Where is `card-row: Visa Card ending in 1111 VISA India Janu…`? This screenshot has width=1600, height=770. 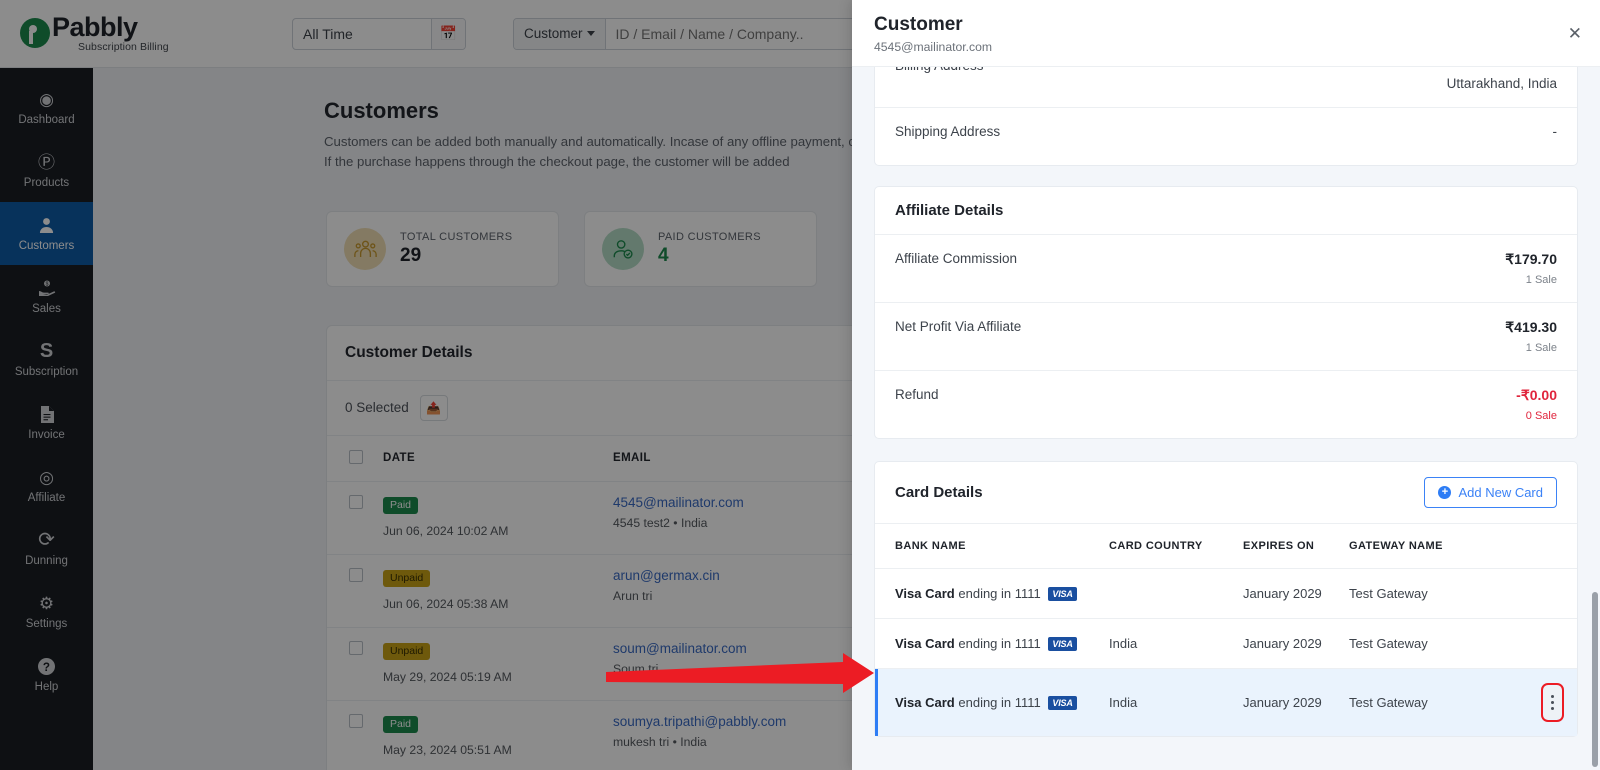 card-row: Visa Card ending in 1111 VISA India Janu… is located at coordinates (1226, 643).